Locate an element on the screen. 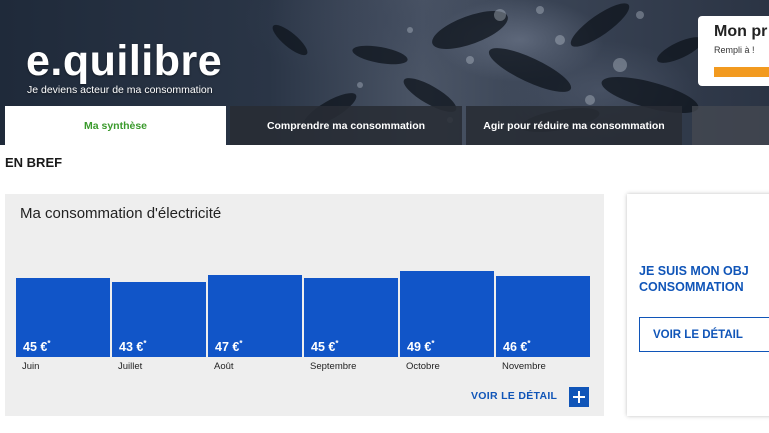  bar-value-label: 49 €* is located at coordinates (421, 346).